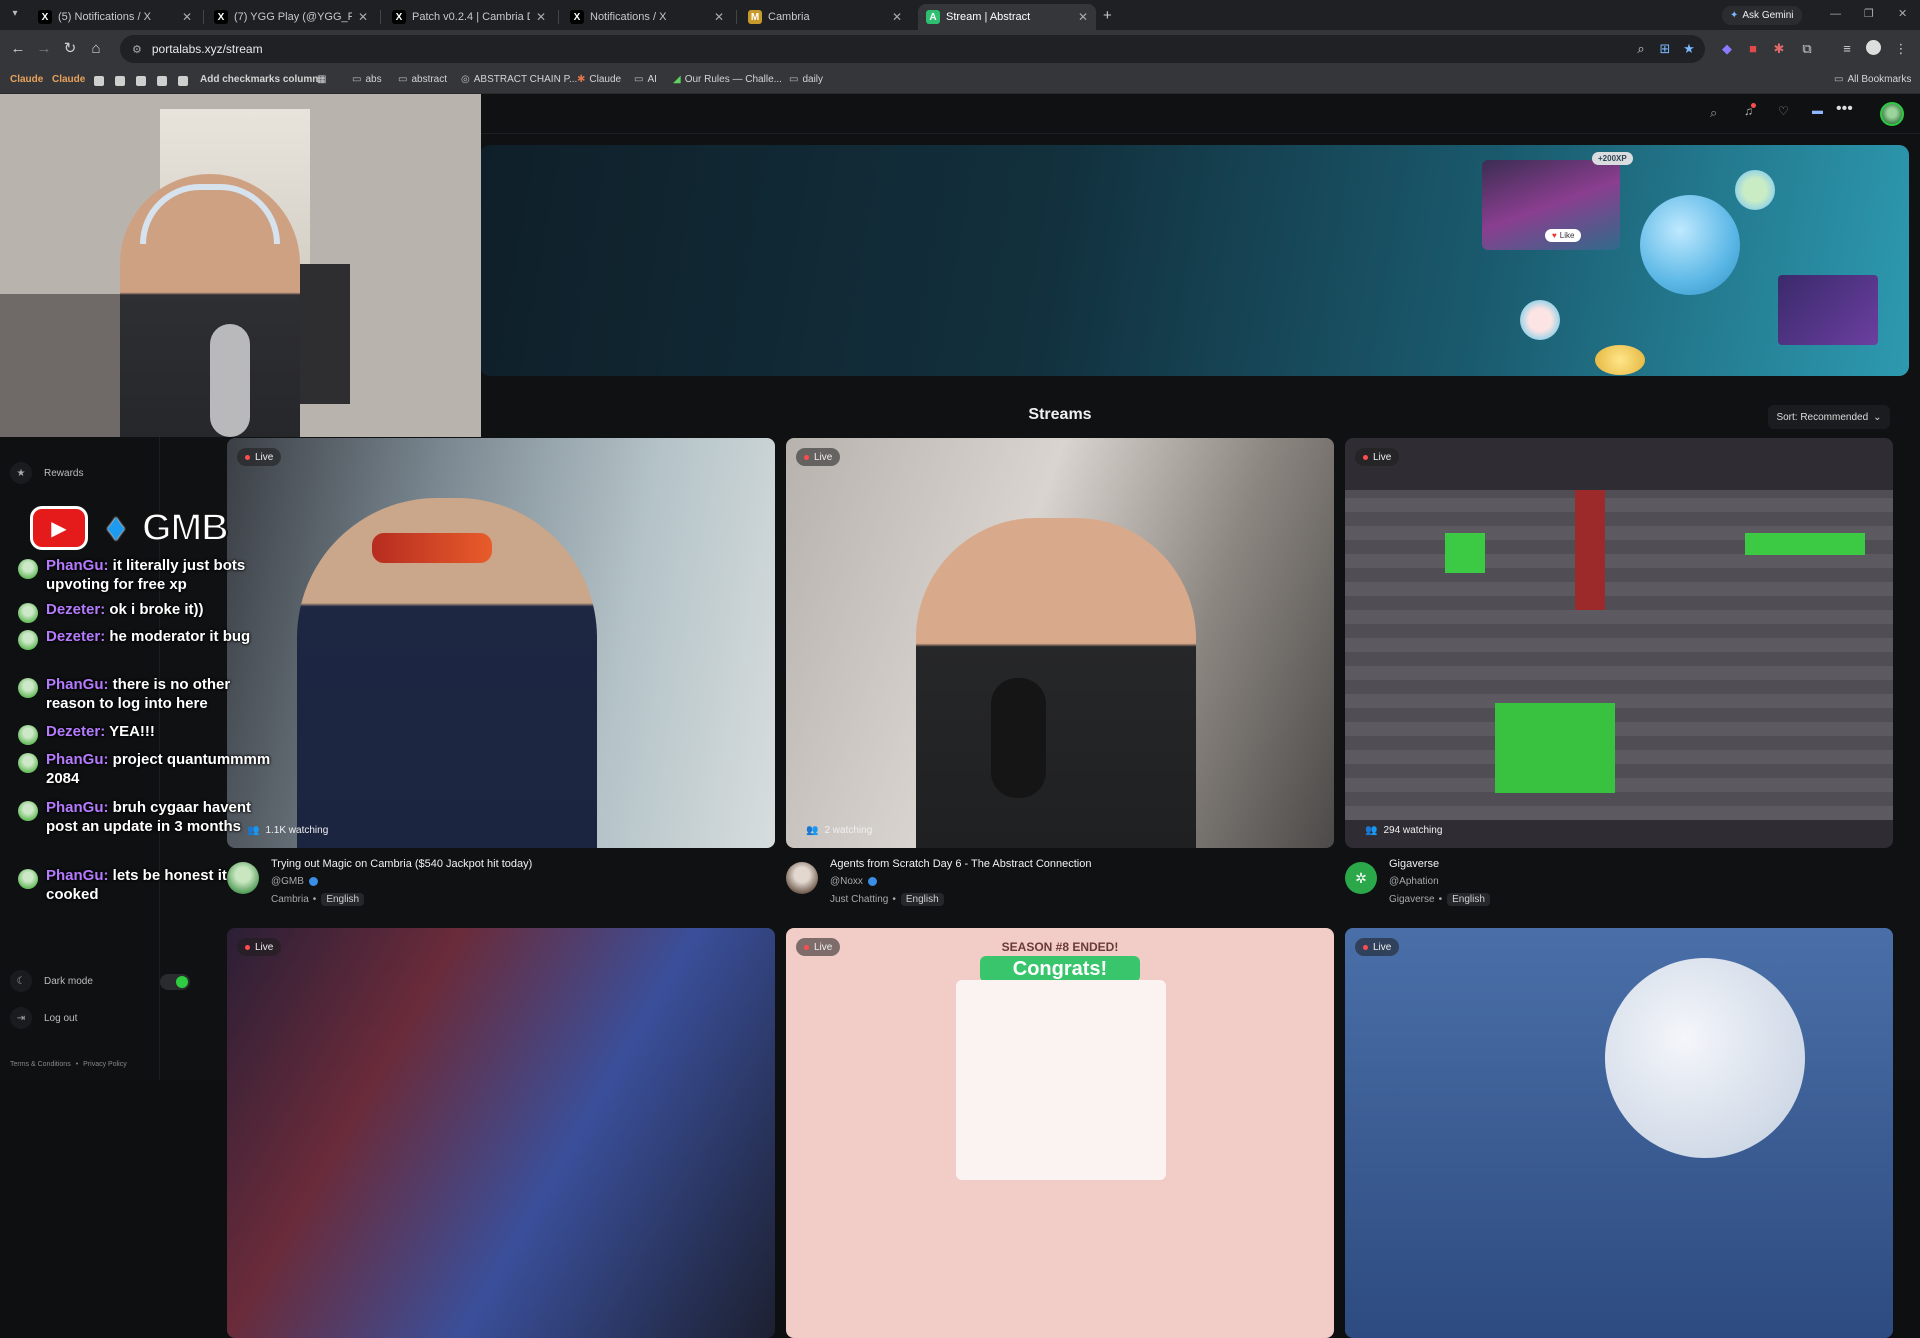 The width and height of the screenshot is (1920, 1338). Describe the element at coordinates (1783, 111) in the screenshot. I see `heart-icon: ♡` at that location.